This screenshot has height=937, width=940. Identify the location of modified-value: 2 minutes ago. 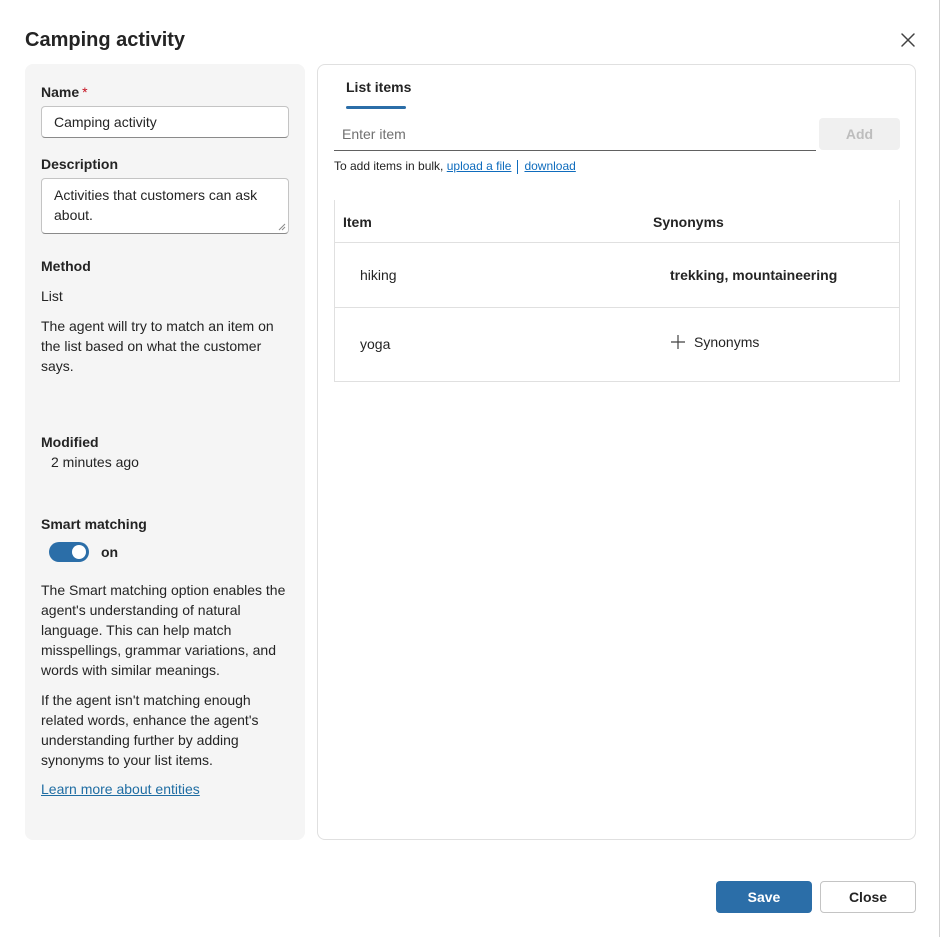
(95, 462).